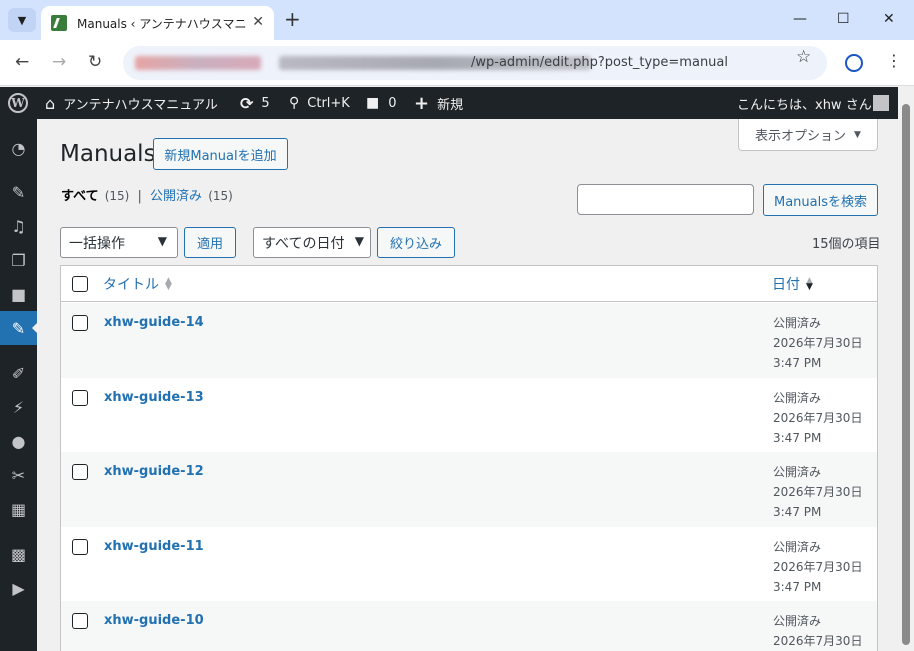  What do you see at coordinates (820, 200) in the screenshot?
I see `search-manuals-button: Manualsを検索` at bounding box center [820, 200].